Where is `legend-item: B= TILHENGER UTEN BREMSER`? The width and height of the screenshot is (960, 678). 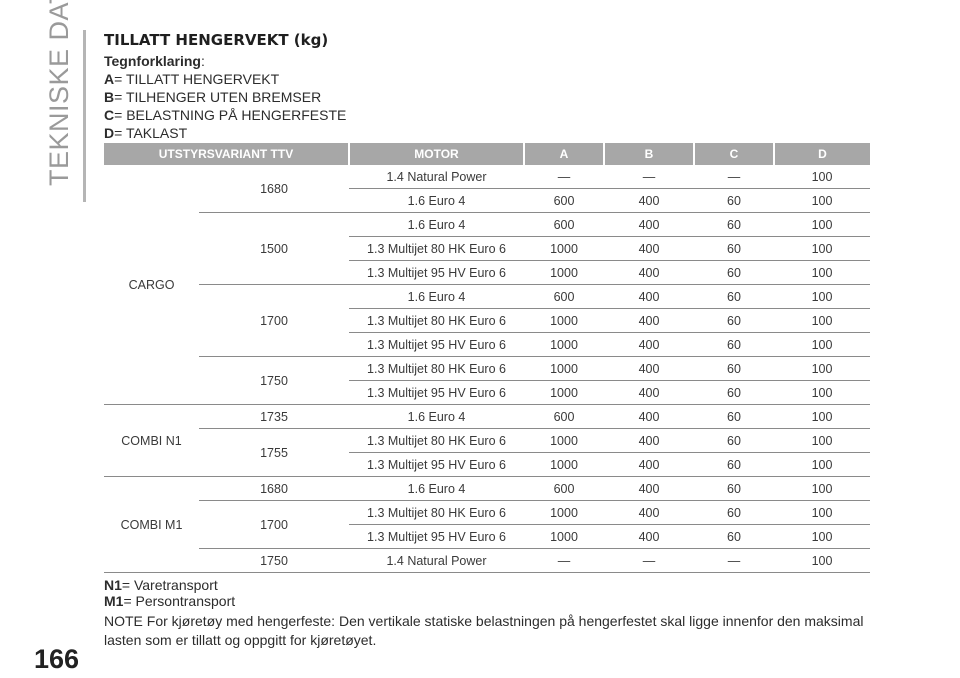 legend-item: B= TILHENGER UTEN BREMSER is located at coordinates (225, 97).